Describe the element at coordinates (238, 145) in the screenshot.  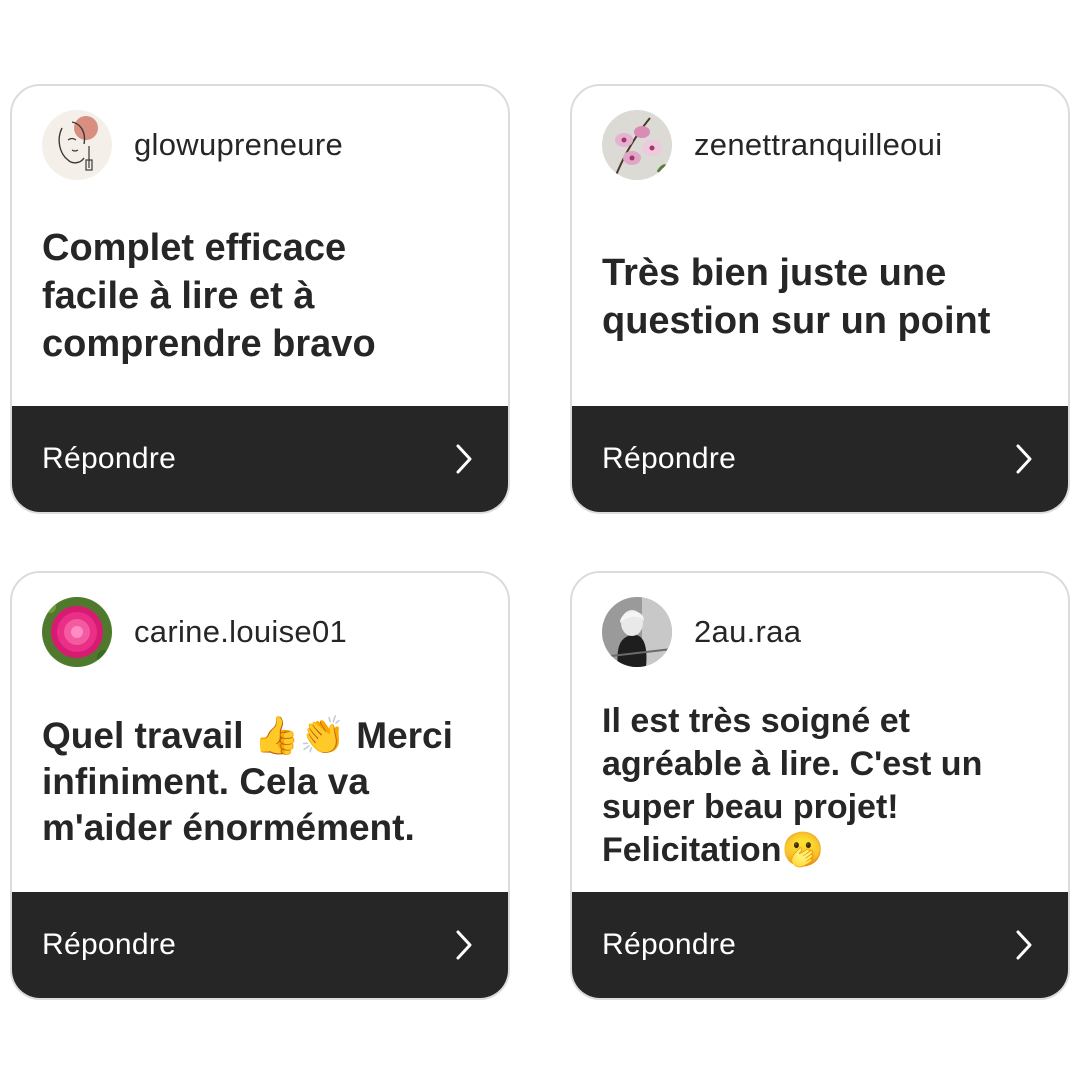
I see `username: glowupreneure` at that location.